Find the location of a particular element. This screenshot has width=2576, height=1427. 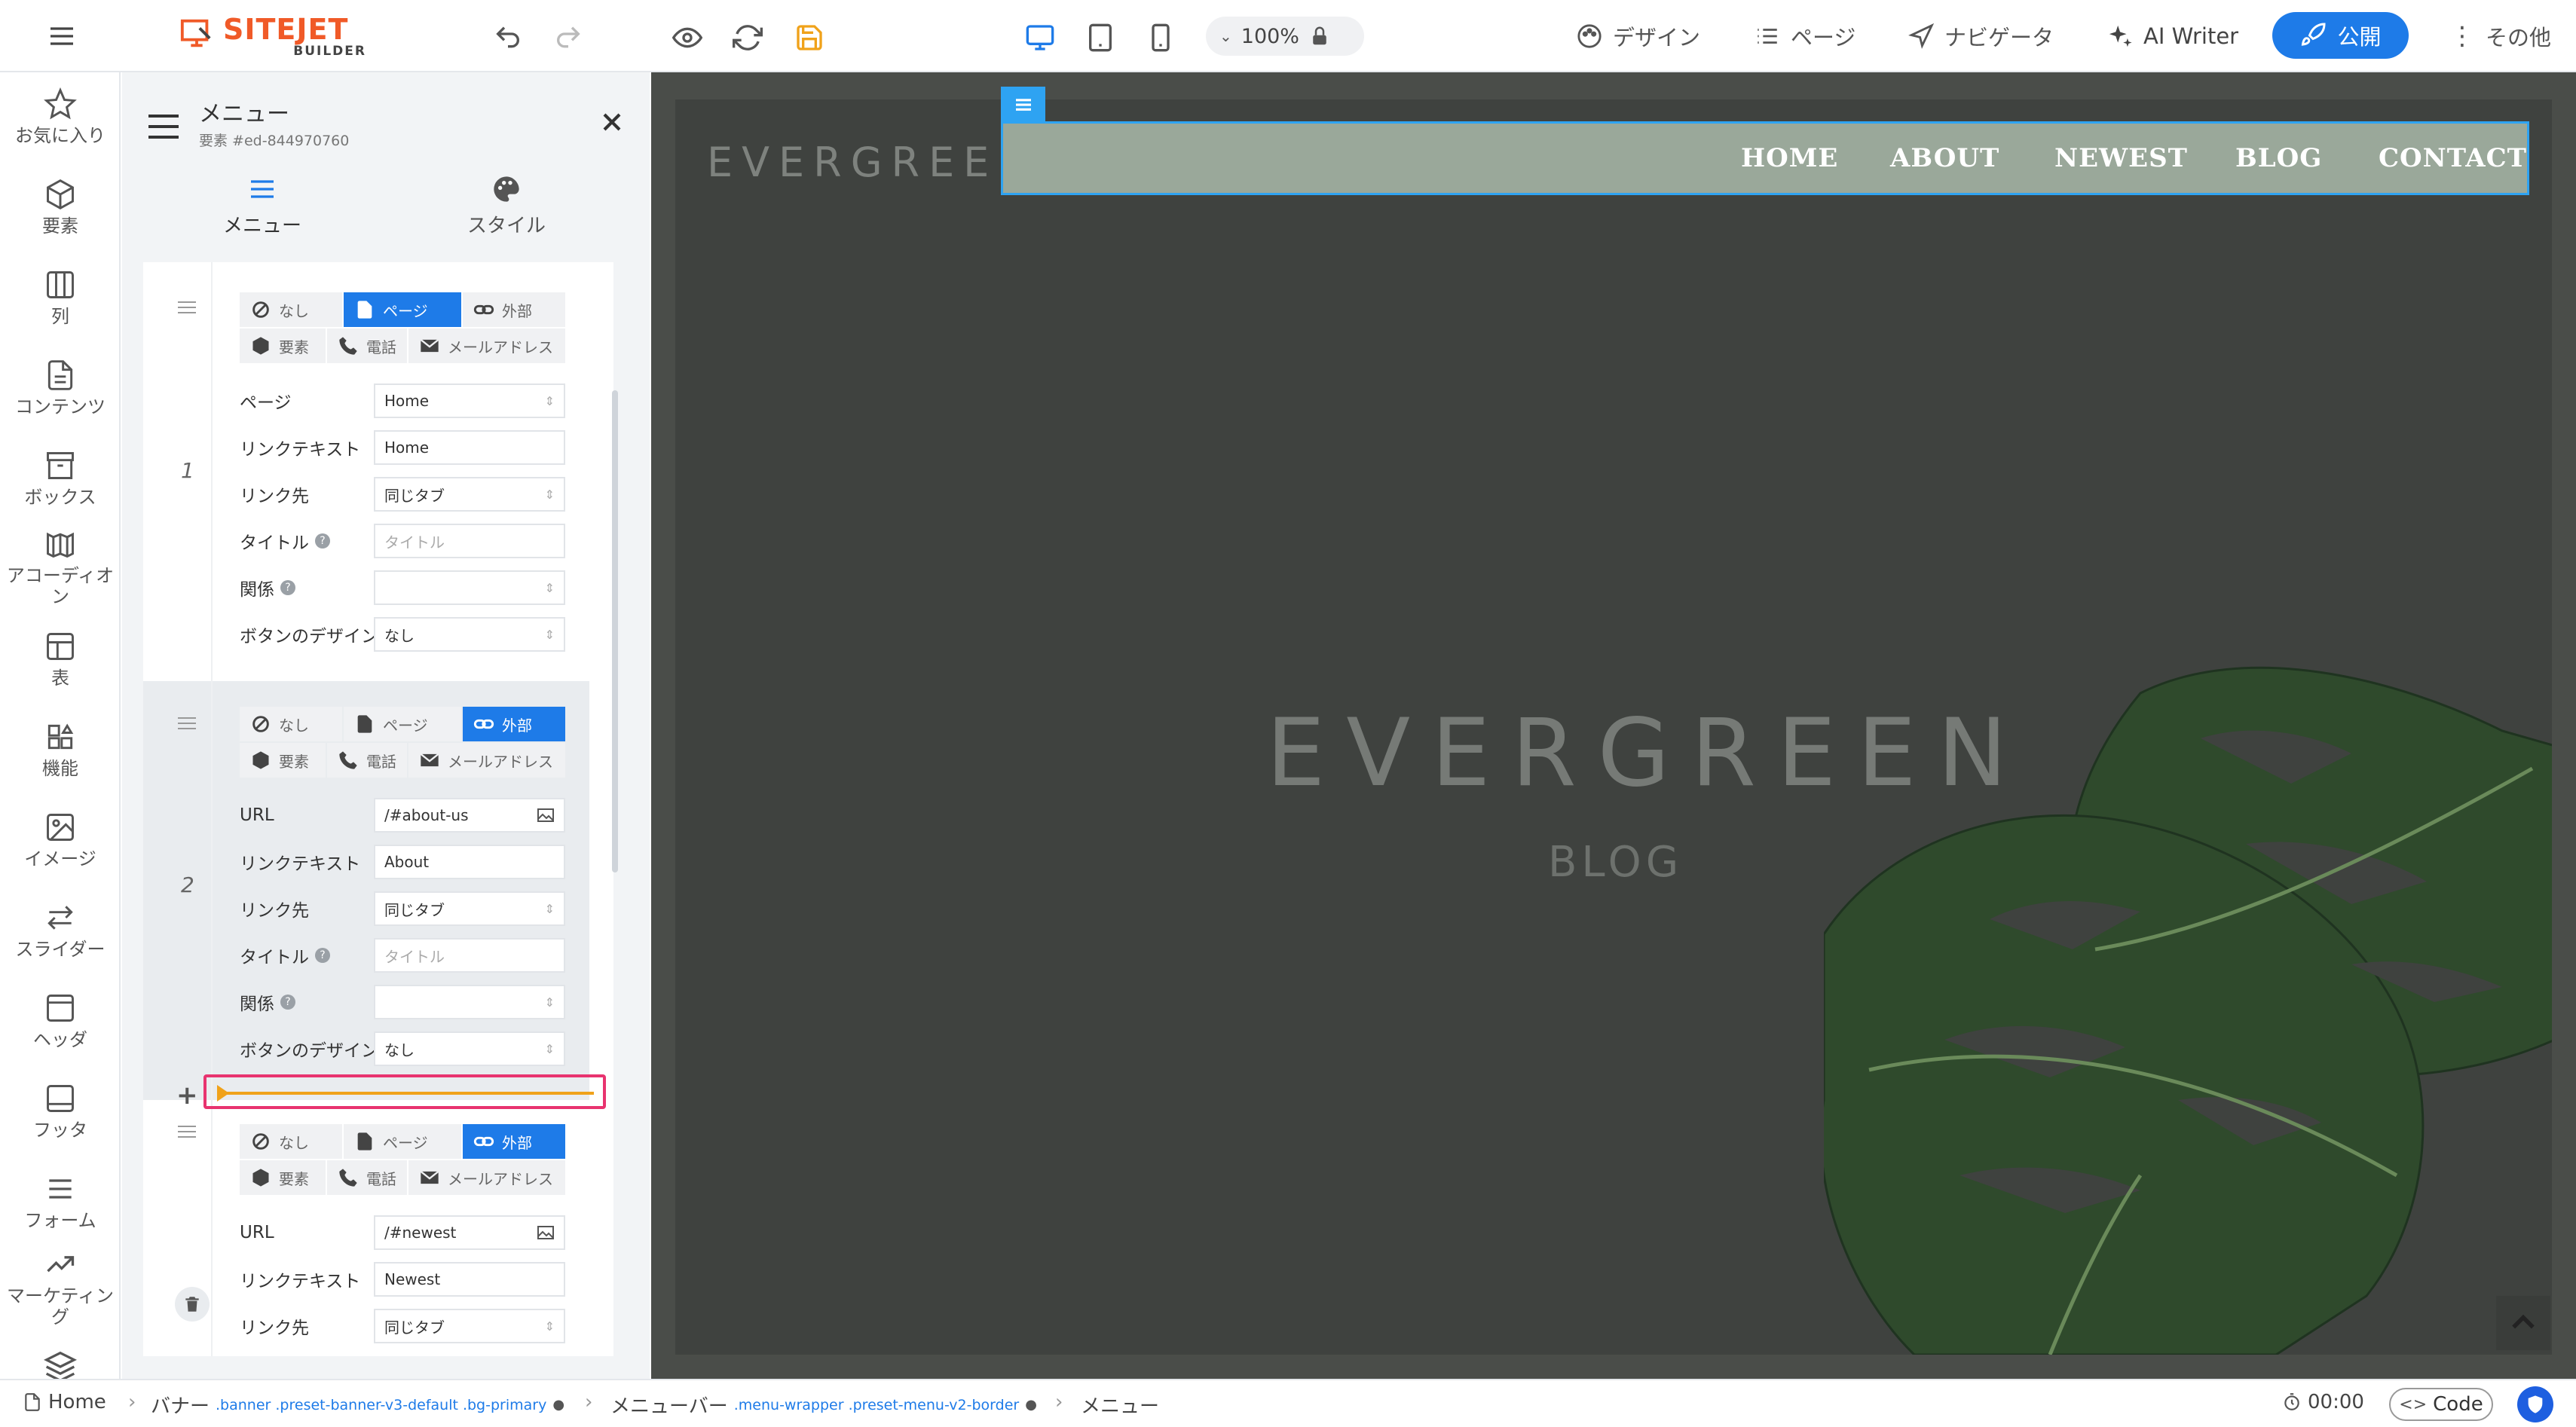

close-icon is located at coordinates (612, 122).